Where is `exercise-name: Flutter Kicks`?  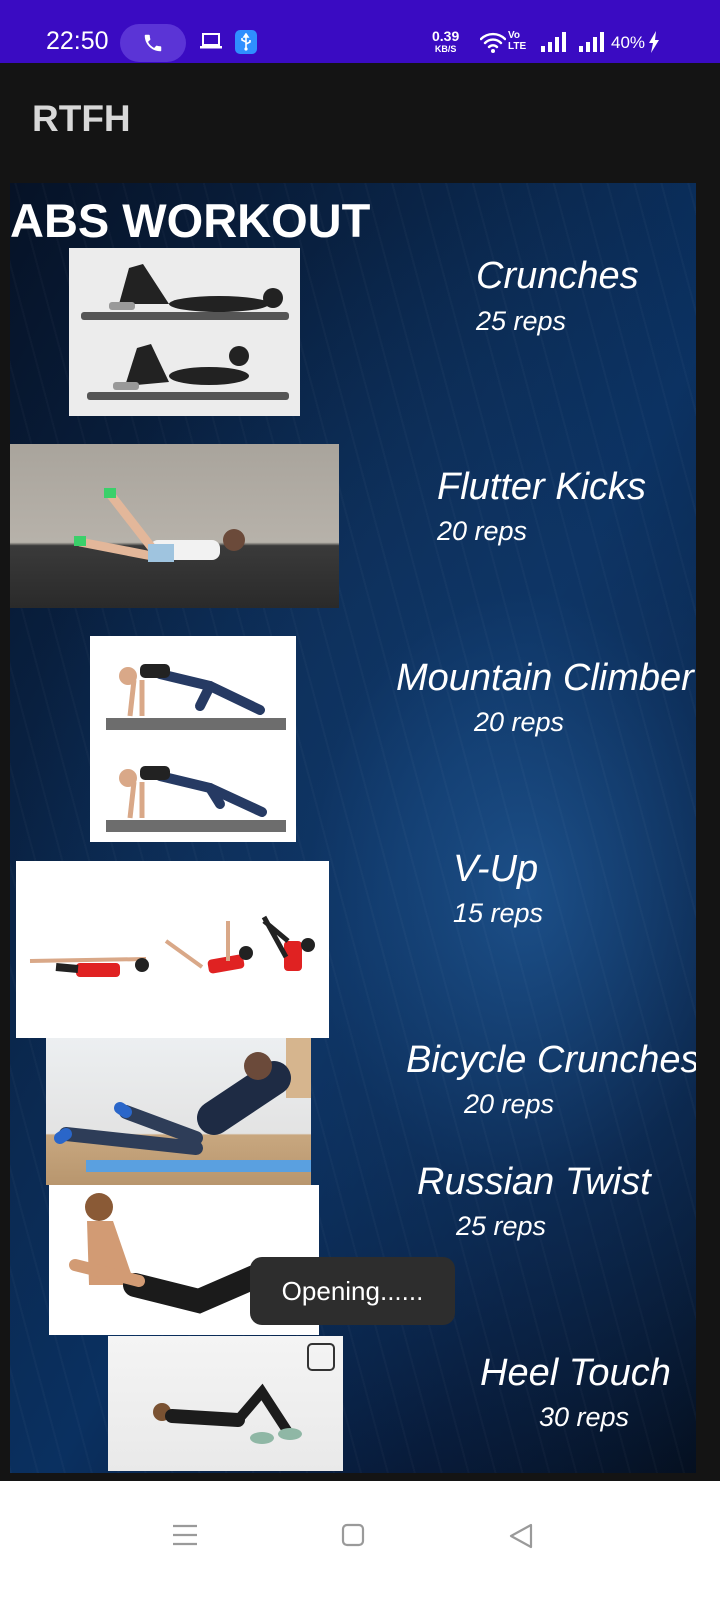
exercise-name: Flutter Kicks is located at coordinates (541, 487).